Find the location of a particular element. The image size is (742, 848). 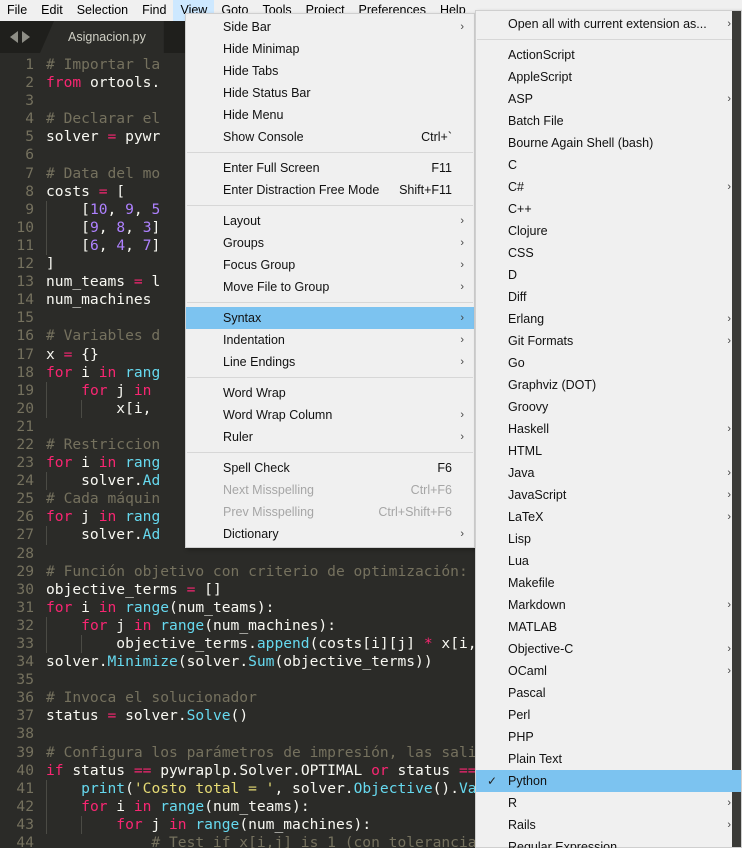

menu-item-d: D is located at coordinates (608, 275).